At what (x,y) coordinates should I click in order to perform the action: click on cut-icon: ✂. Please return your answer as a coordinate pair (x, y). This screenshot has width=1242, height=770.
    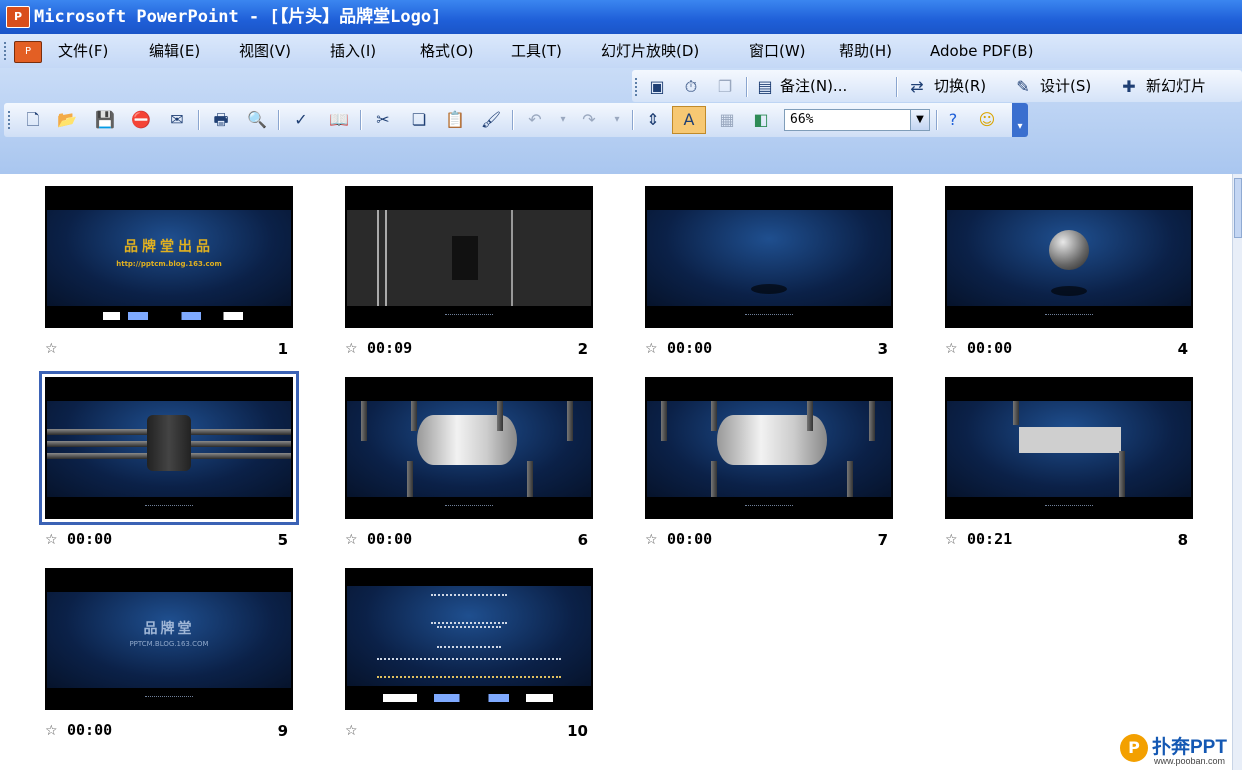
    Looking at the image, I should click on (383, 120).